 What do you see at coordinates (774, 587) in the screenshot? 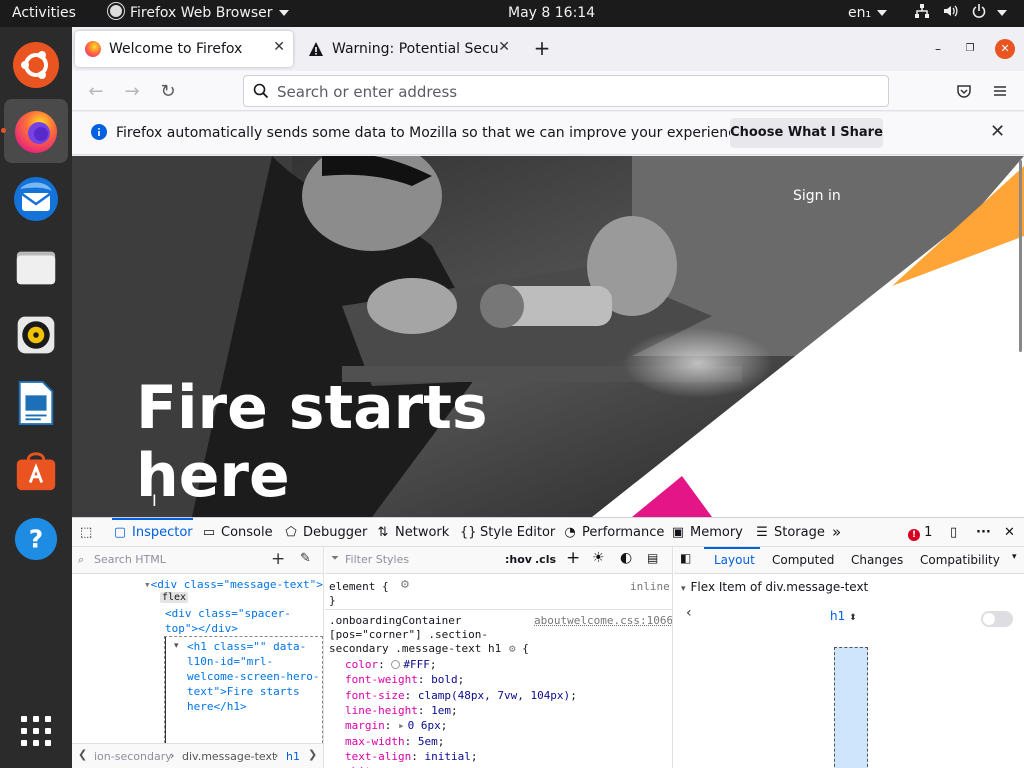
I see `flex-item-header: ▾ Flex Item of div.message-text` at bounding box center [774, 587].